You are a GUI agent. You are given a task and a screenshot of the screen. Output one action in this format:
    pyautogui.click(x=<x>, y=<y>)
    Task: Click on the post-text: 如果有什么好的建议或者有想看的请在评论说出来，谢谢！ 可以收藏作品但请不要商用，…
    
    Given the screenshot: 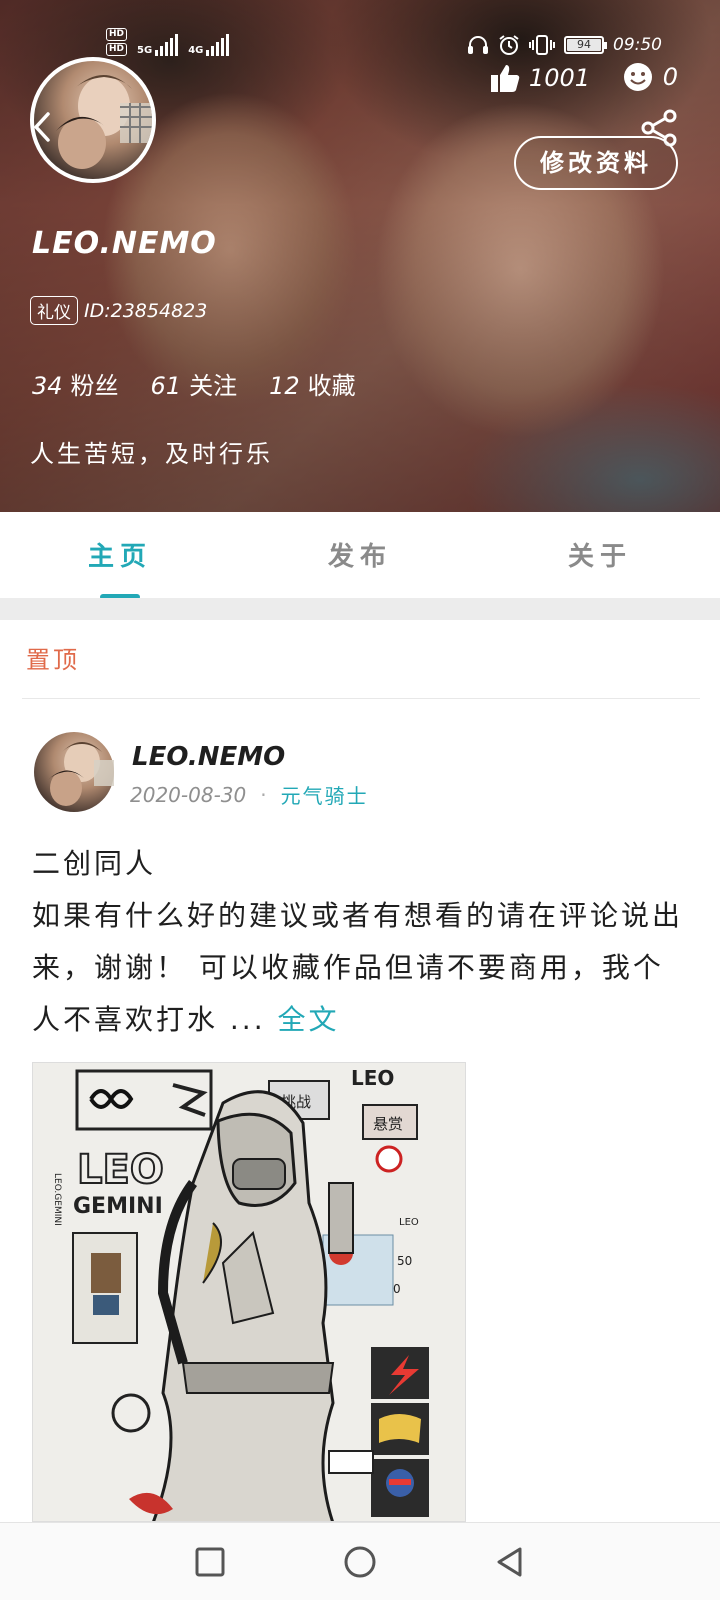 What is the action you would take?
    pyautogui.click(x=358, y=967)
    